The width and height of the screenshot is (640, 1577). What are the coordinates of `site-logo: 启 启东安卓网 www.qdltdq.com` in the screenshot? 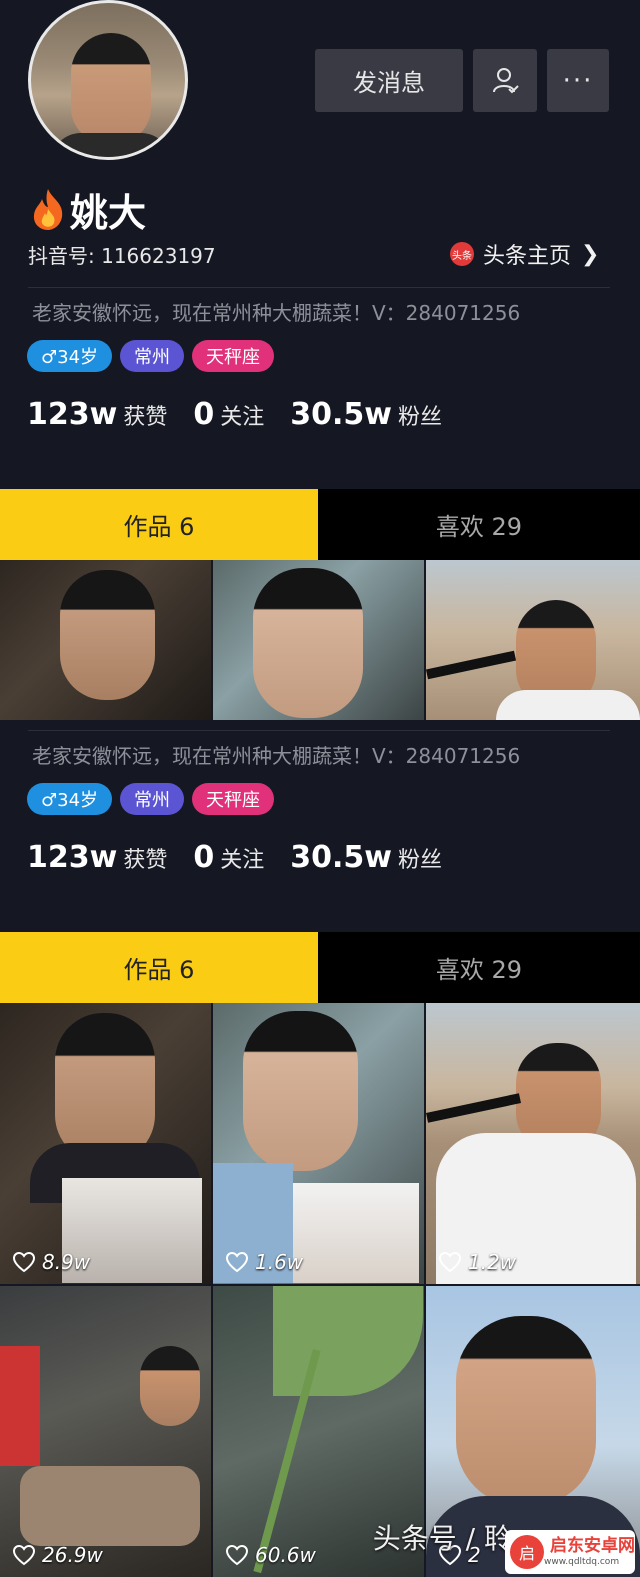 It's located at (570, 1552).